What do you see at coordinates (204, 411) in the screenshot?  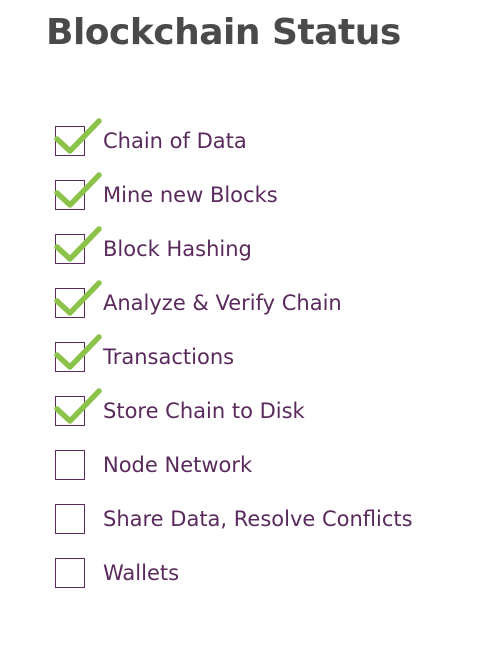 I see `checklist-item-label: Store Chain to Disk` at bounding box center [204, 411].